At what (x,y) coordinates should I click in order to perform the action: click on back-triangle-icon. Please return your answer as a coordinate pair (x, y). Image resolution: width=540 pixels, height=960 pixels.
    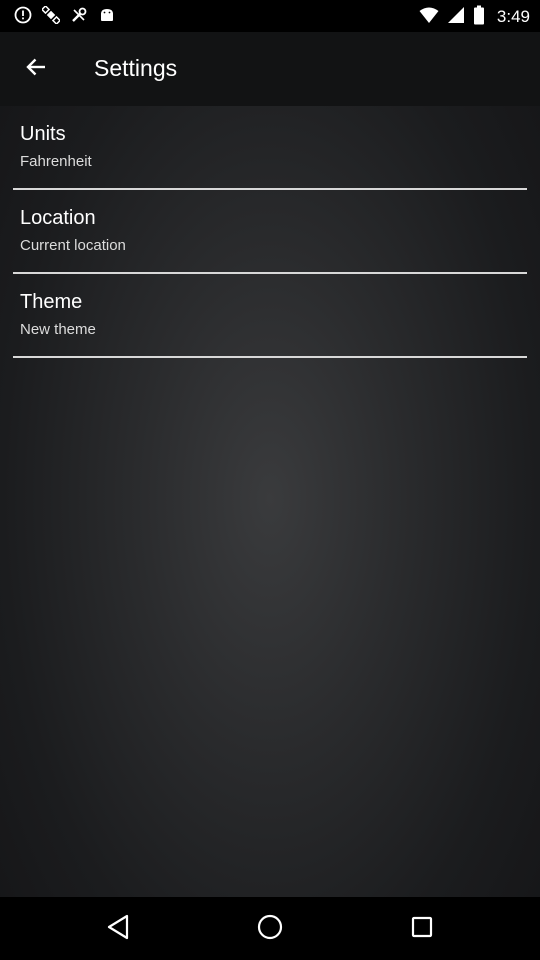
    Looking at the image, I should click on (118, 929).